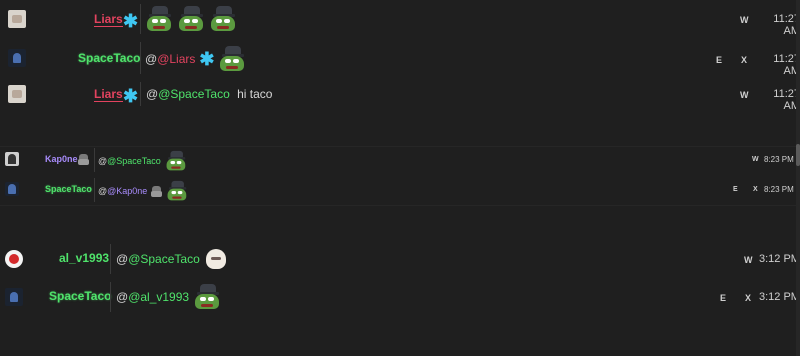 The image size is (800, 356). I want to click on message-content: @@SpaceTaco hi taco, so click(209, 94).